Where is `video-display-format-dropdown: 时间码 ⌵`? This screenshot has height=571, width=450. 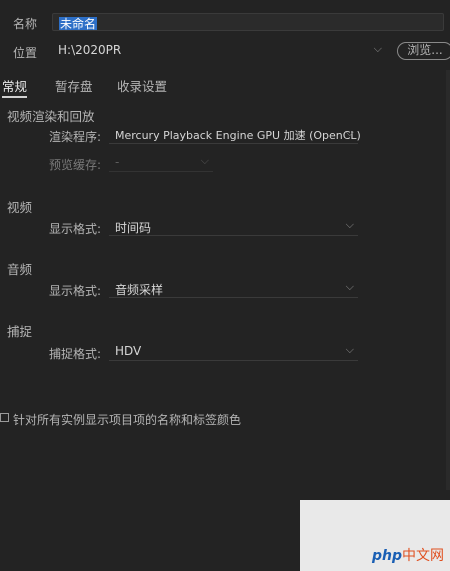 video-display-format-dropdown: 时间码 ⌵ is located at coordinates (233, 227).